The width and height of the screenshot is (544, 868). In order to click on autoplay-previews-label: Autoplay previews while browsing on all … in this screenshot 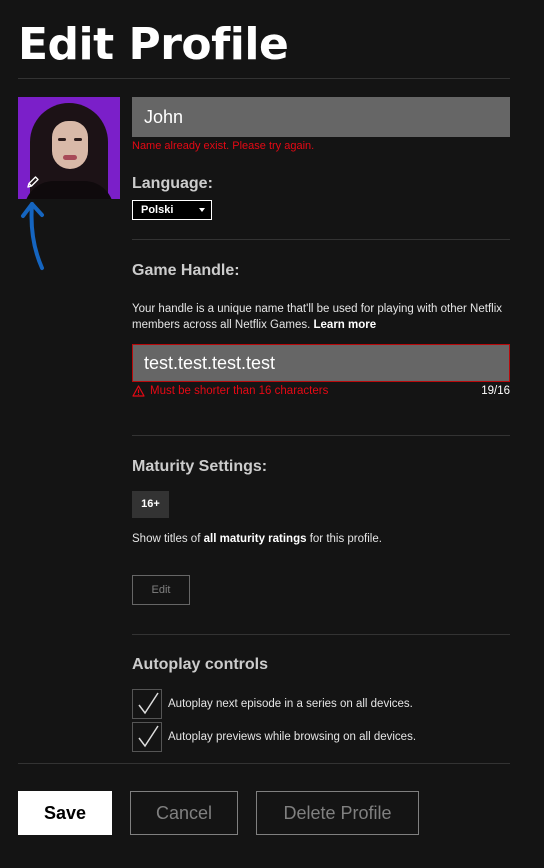, I will do `click(292, 737)`.